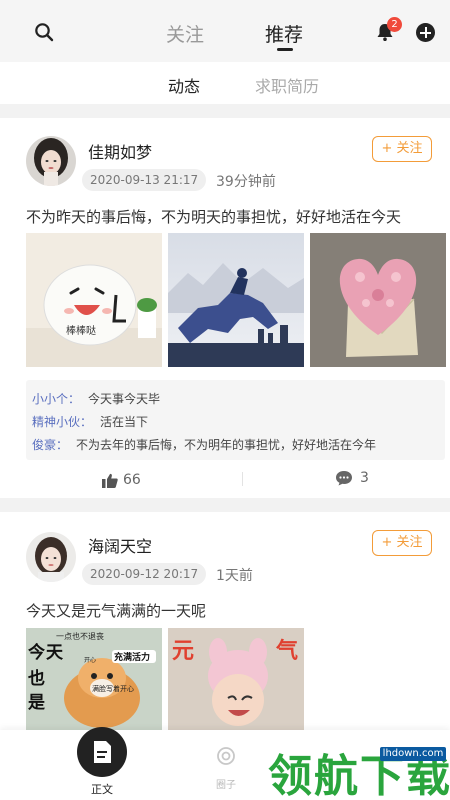 The height and width of the screenshot is (800, 450). I want to click on image-caption: 今, so click(36, 652).